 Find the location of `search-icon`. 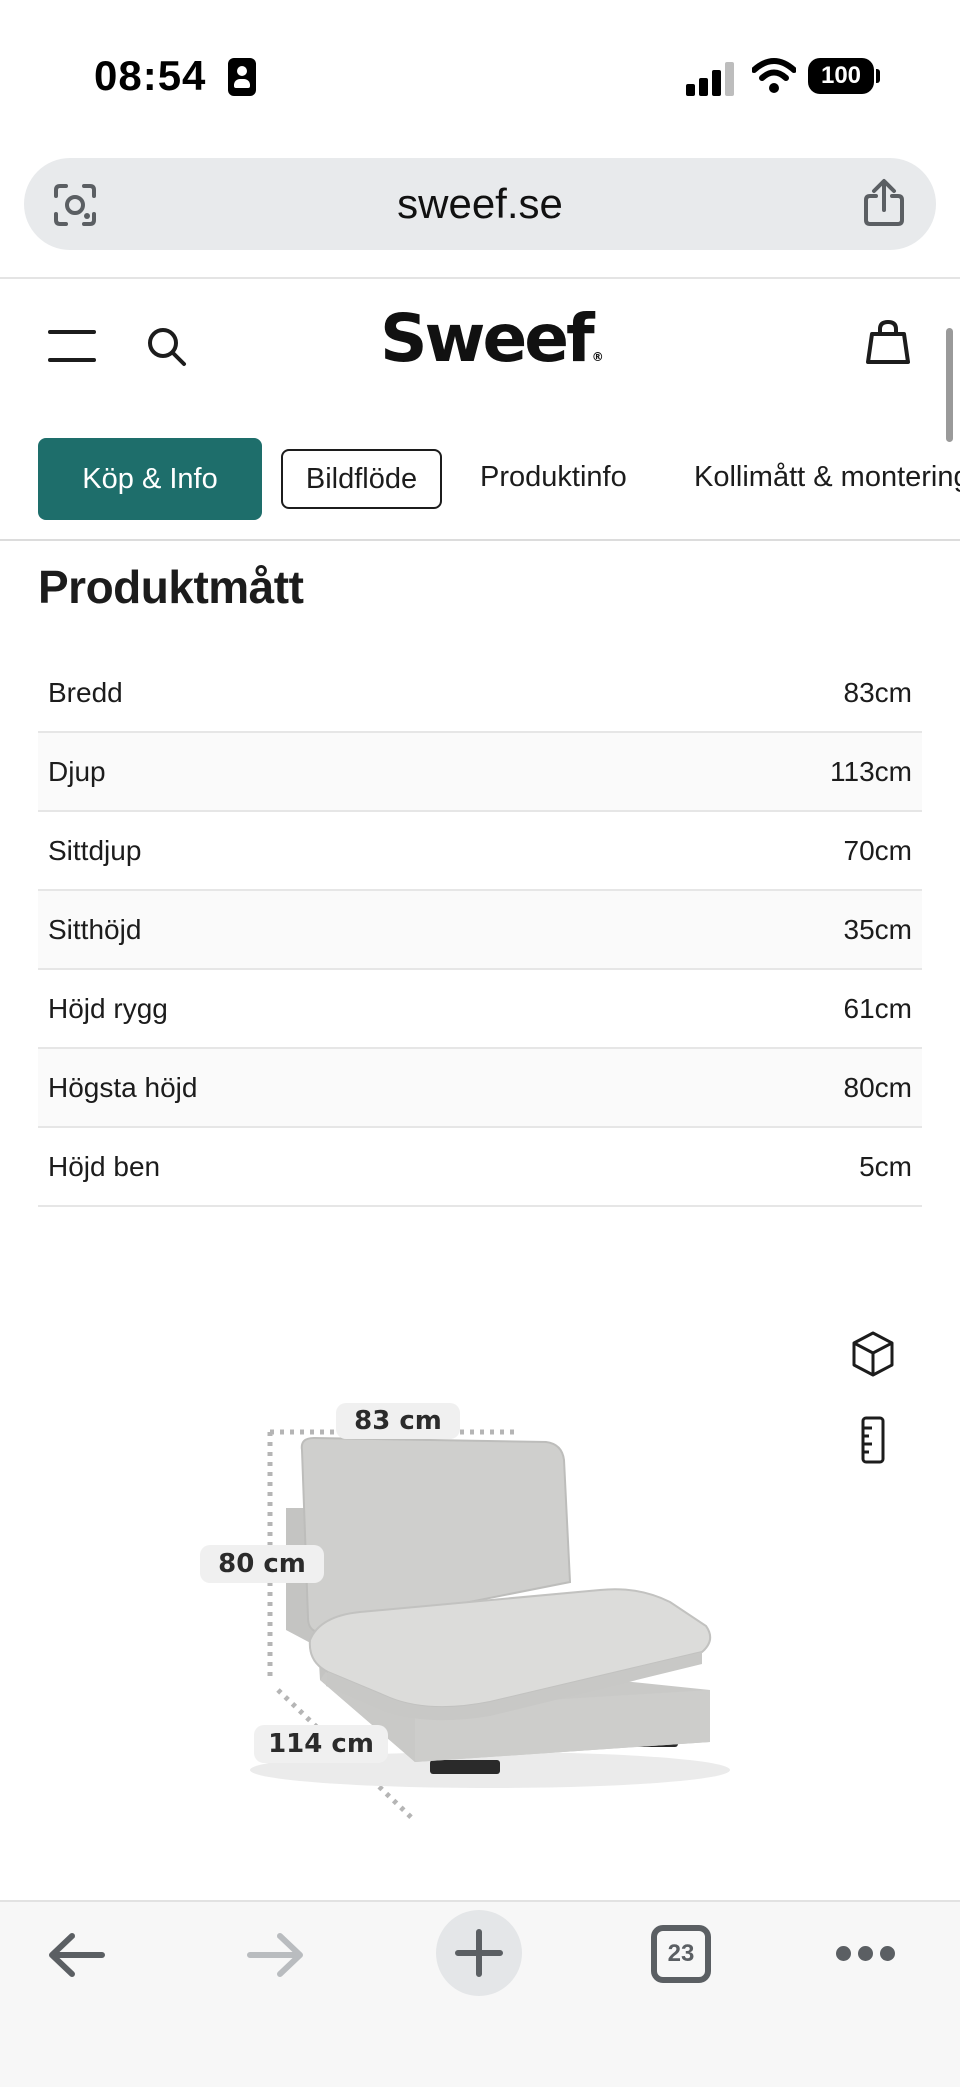

search-icon is located at coordinates (167, 347).